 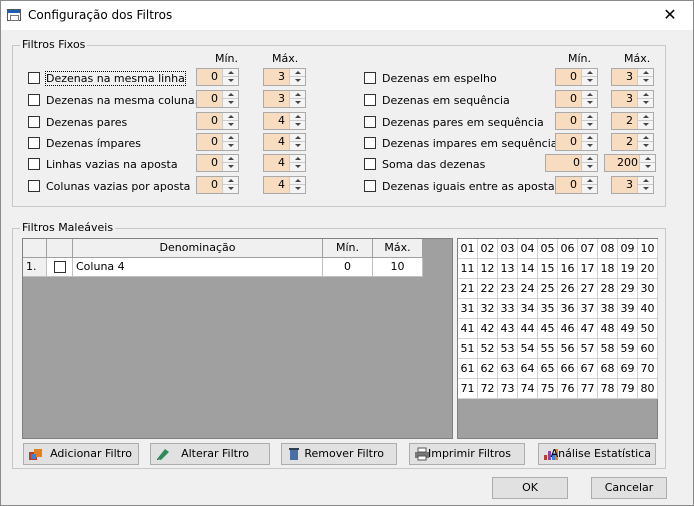 What do you see at coordinates (209, 142) in the screenshot?
I see `fixed-left-min-3-value: 0` at bounding box center [209, 142].